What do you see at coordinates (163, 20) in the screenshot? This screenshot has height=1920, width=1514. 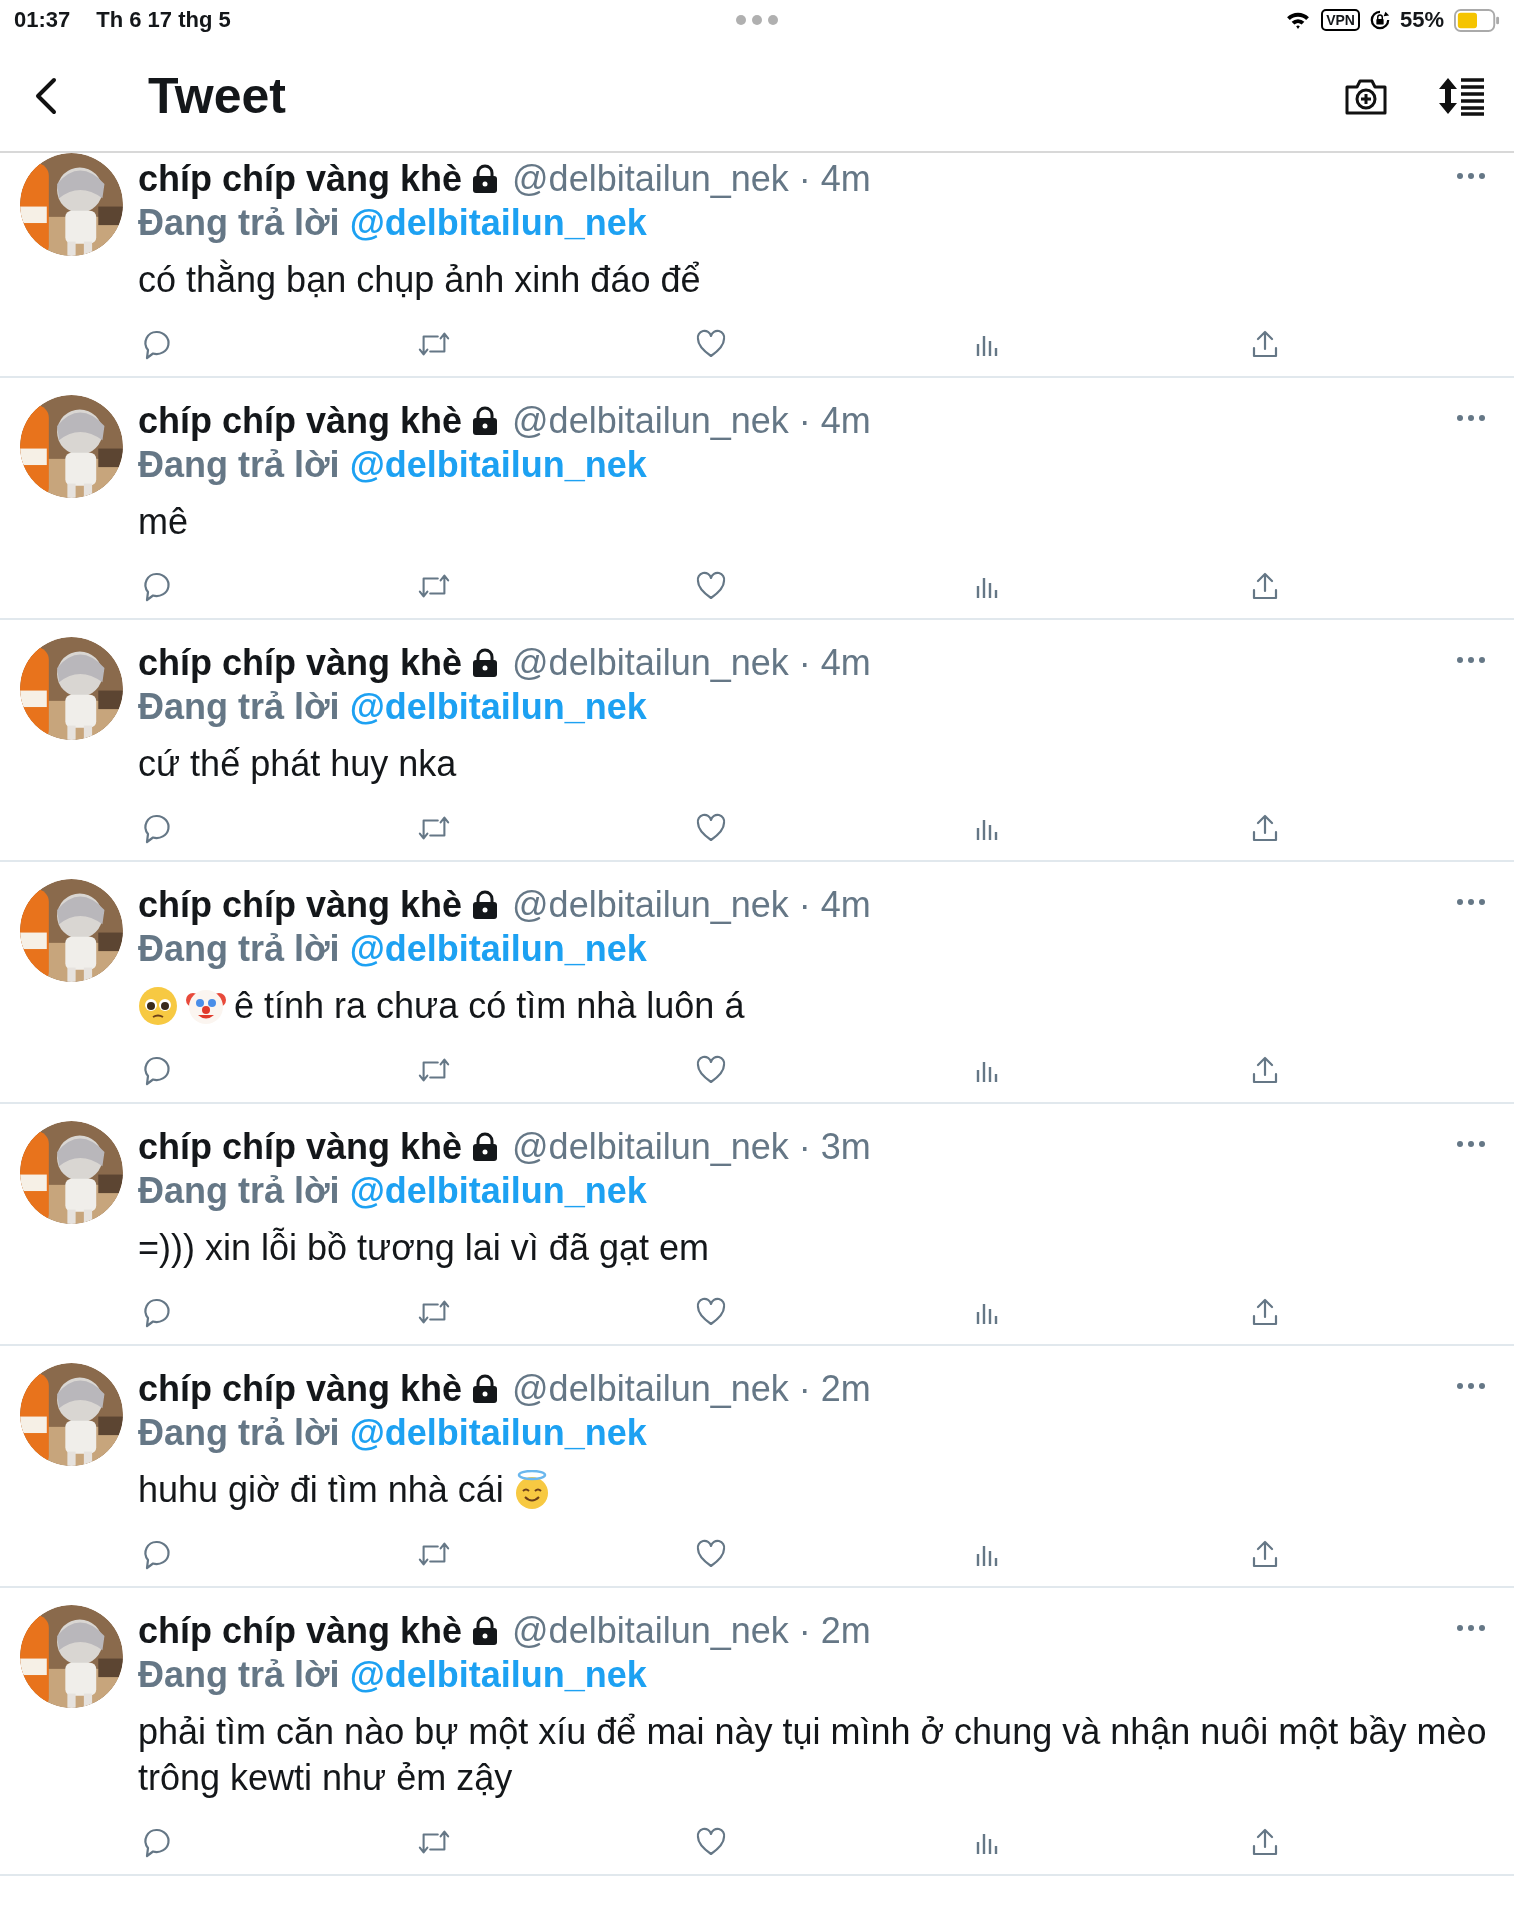 I see `status-date: Th 6 17 thg 5` at bounding box center [163, 20].